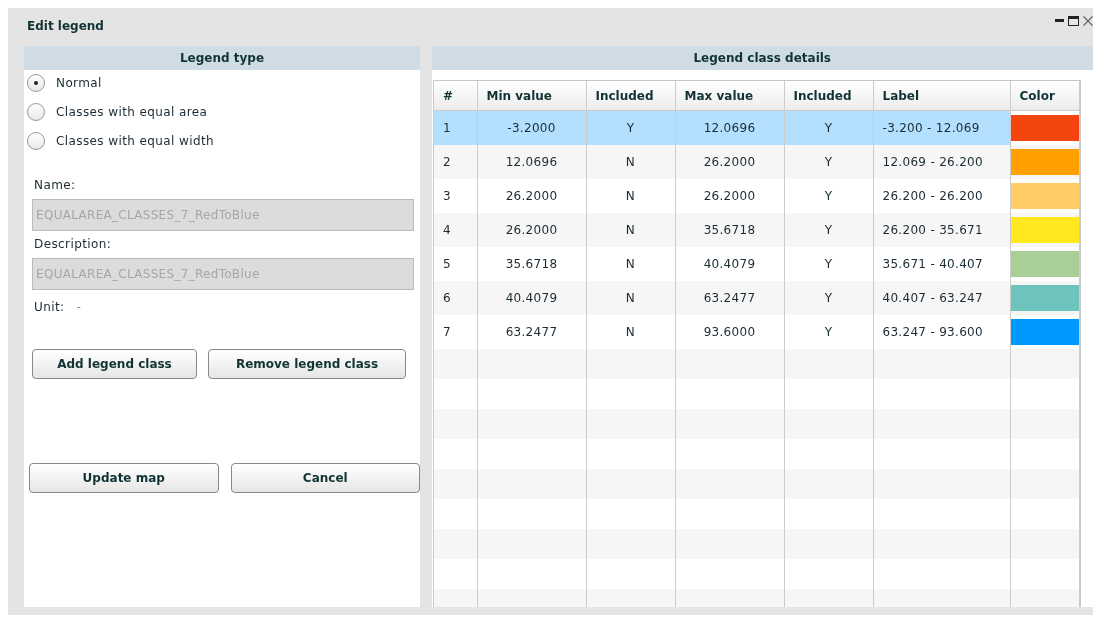  What do you see at coordinates (729, 298) in the screenshot?
I see `table-cell: 63.2477` at bounding box center [729, 298].